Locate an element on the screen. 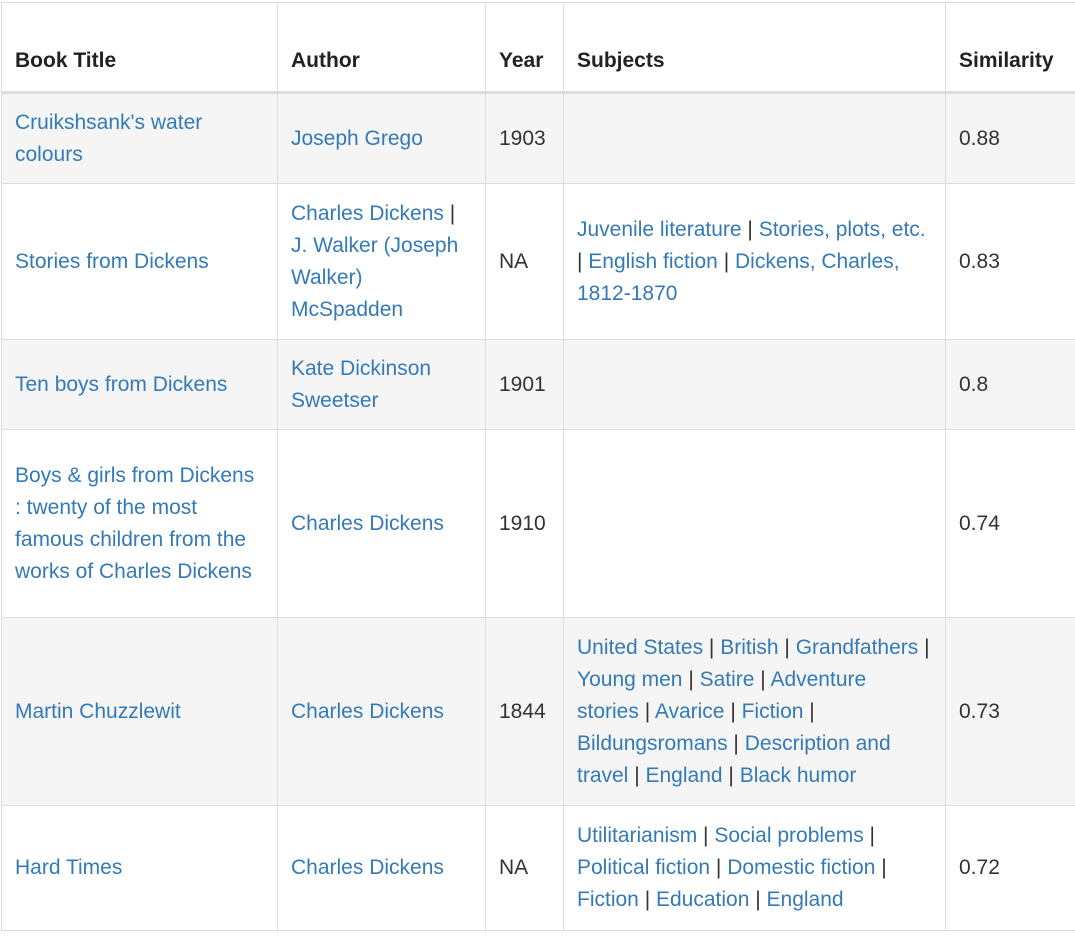  similarity-cell: 0.8 is located at coordinates (1010, 385).